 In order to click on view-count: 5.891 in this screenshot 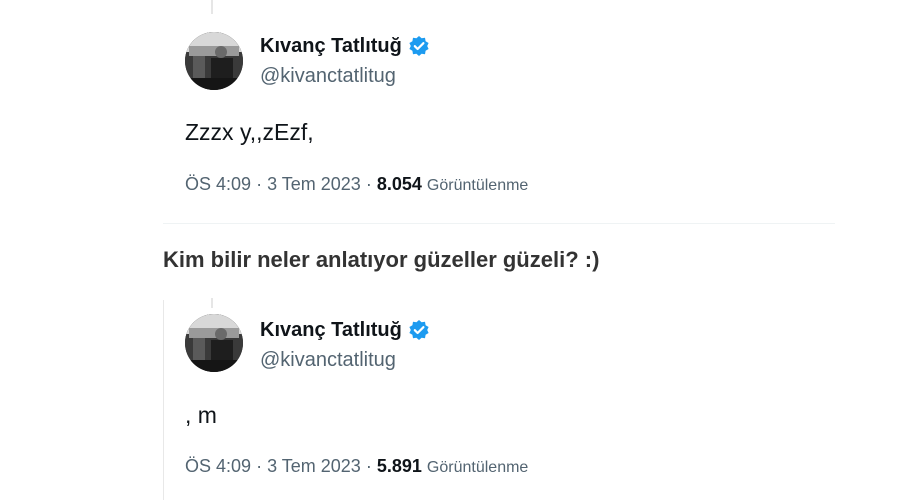, I will do `click(399, 466)`.